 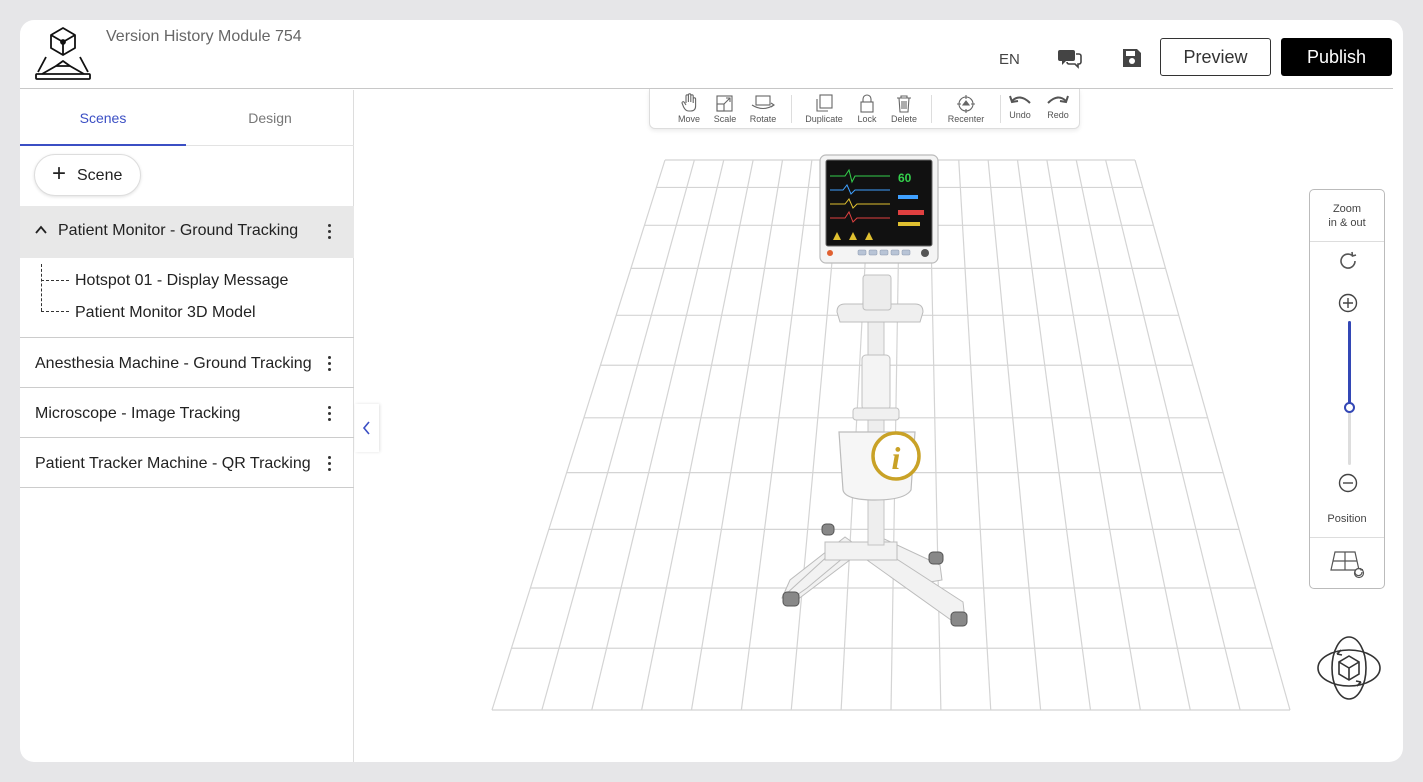 I want to click on info-icon: i, so click(x=896, y=456).